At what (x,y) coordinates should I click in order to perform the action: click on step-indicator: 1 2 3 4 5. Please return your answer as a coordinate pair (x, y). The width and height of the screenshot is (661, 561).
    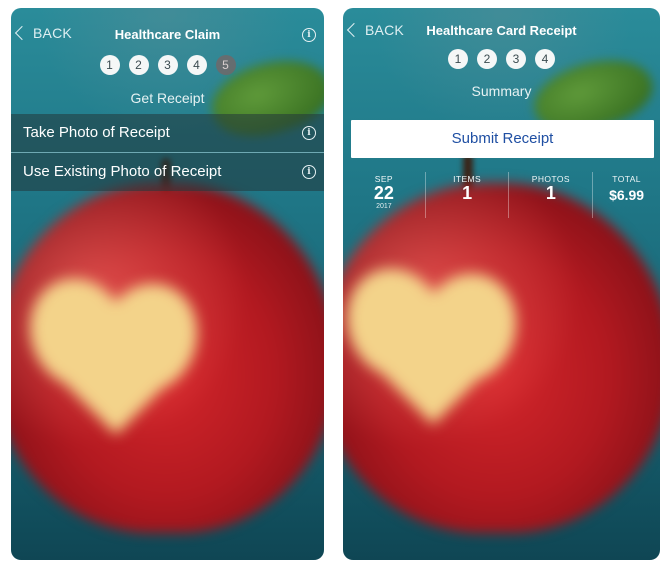
    Looking at the image, I should click on (167, 65).